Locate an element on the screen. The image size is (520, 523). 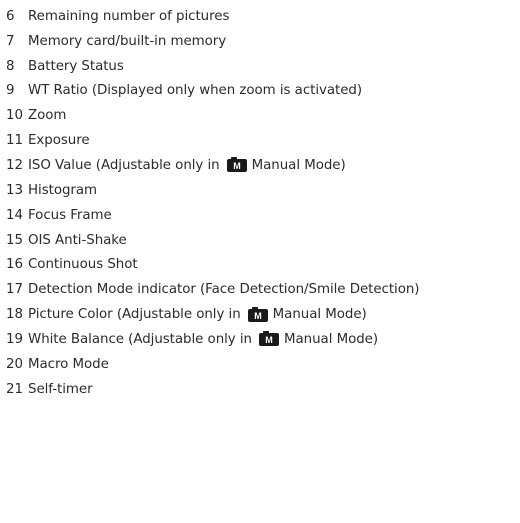
item-number: 13 is located at coordinates (14, 190).